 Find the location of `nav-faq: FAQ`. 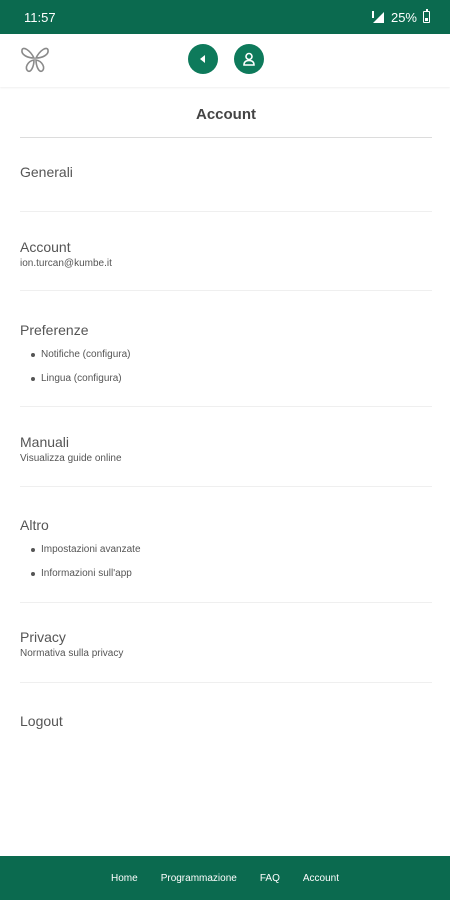

nav-faq: FAQ is located at coordinates (270, 878).